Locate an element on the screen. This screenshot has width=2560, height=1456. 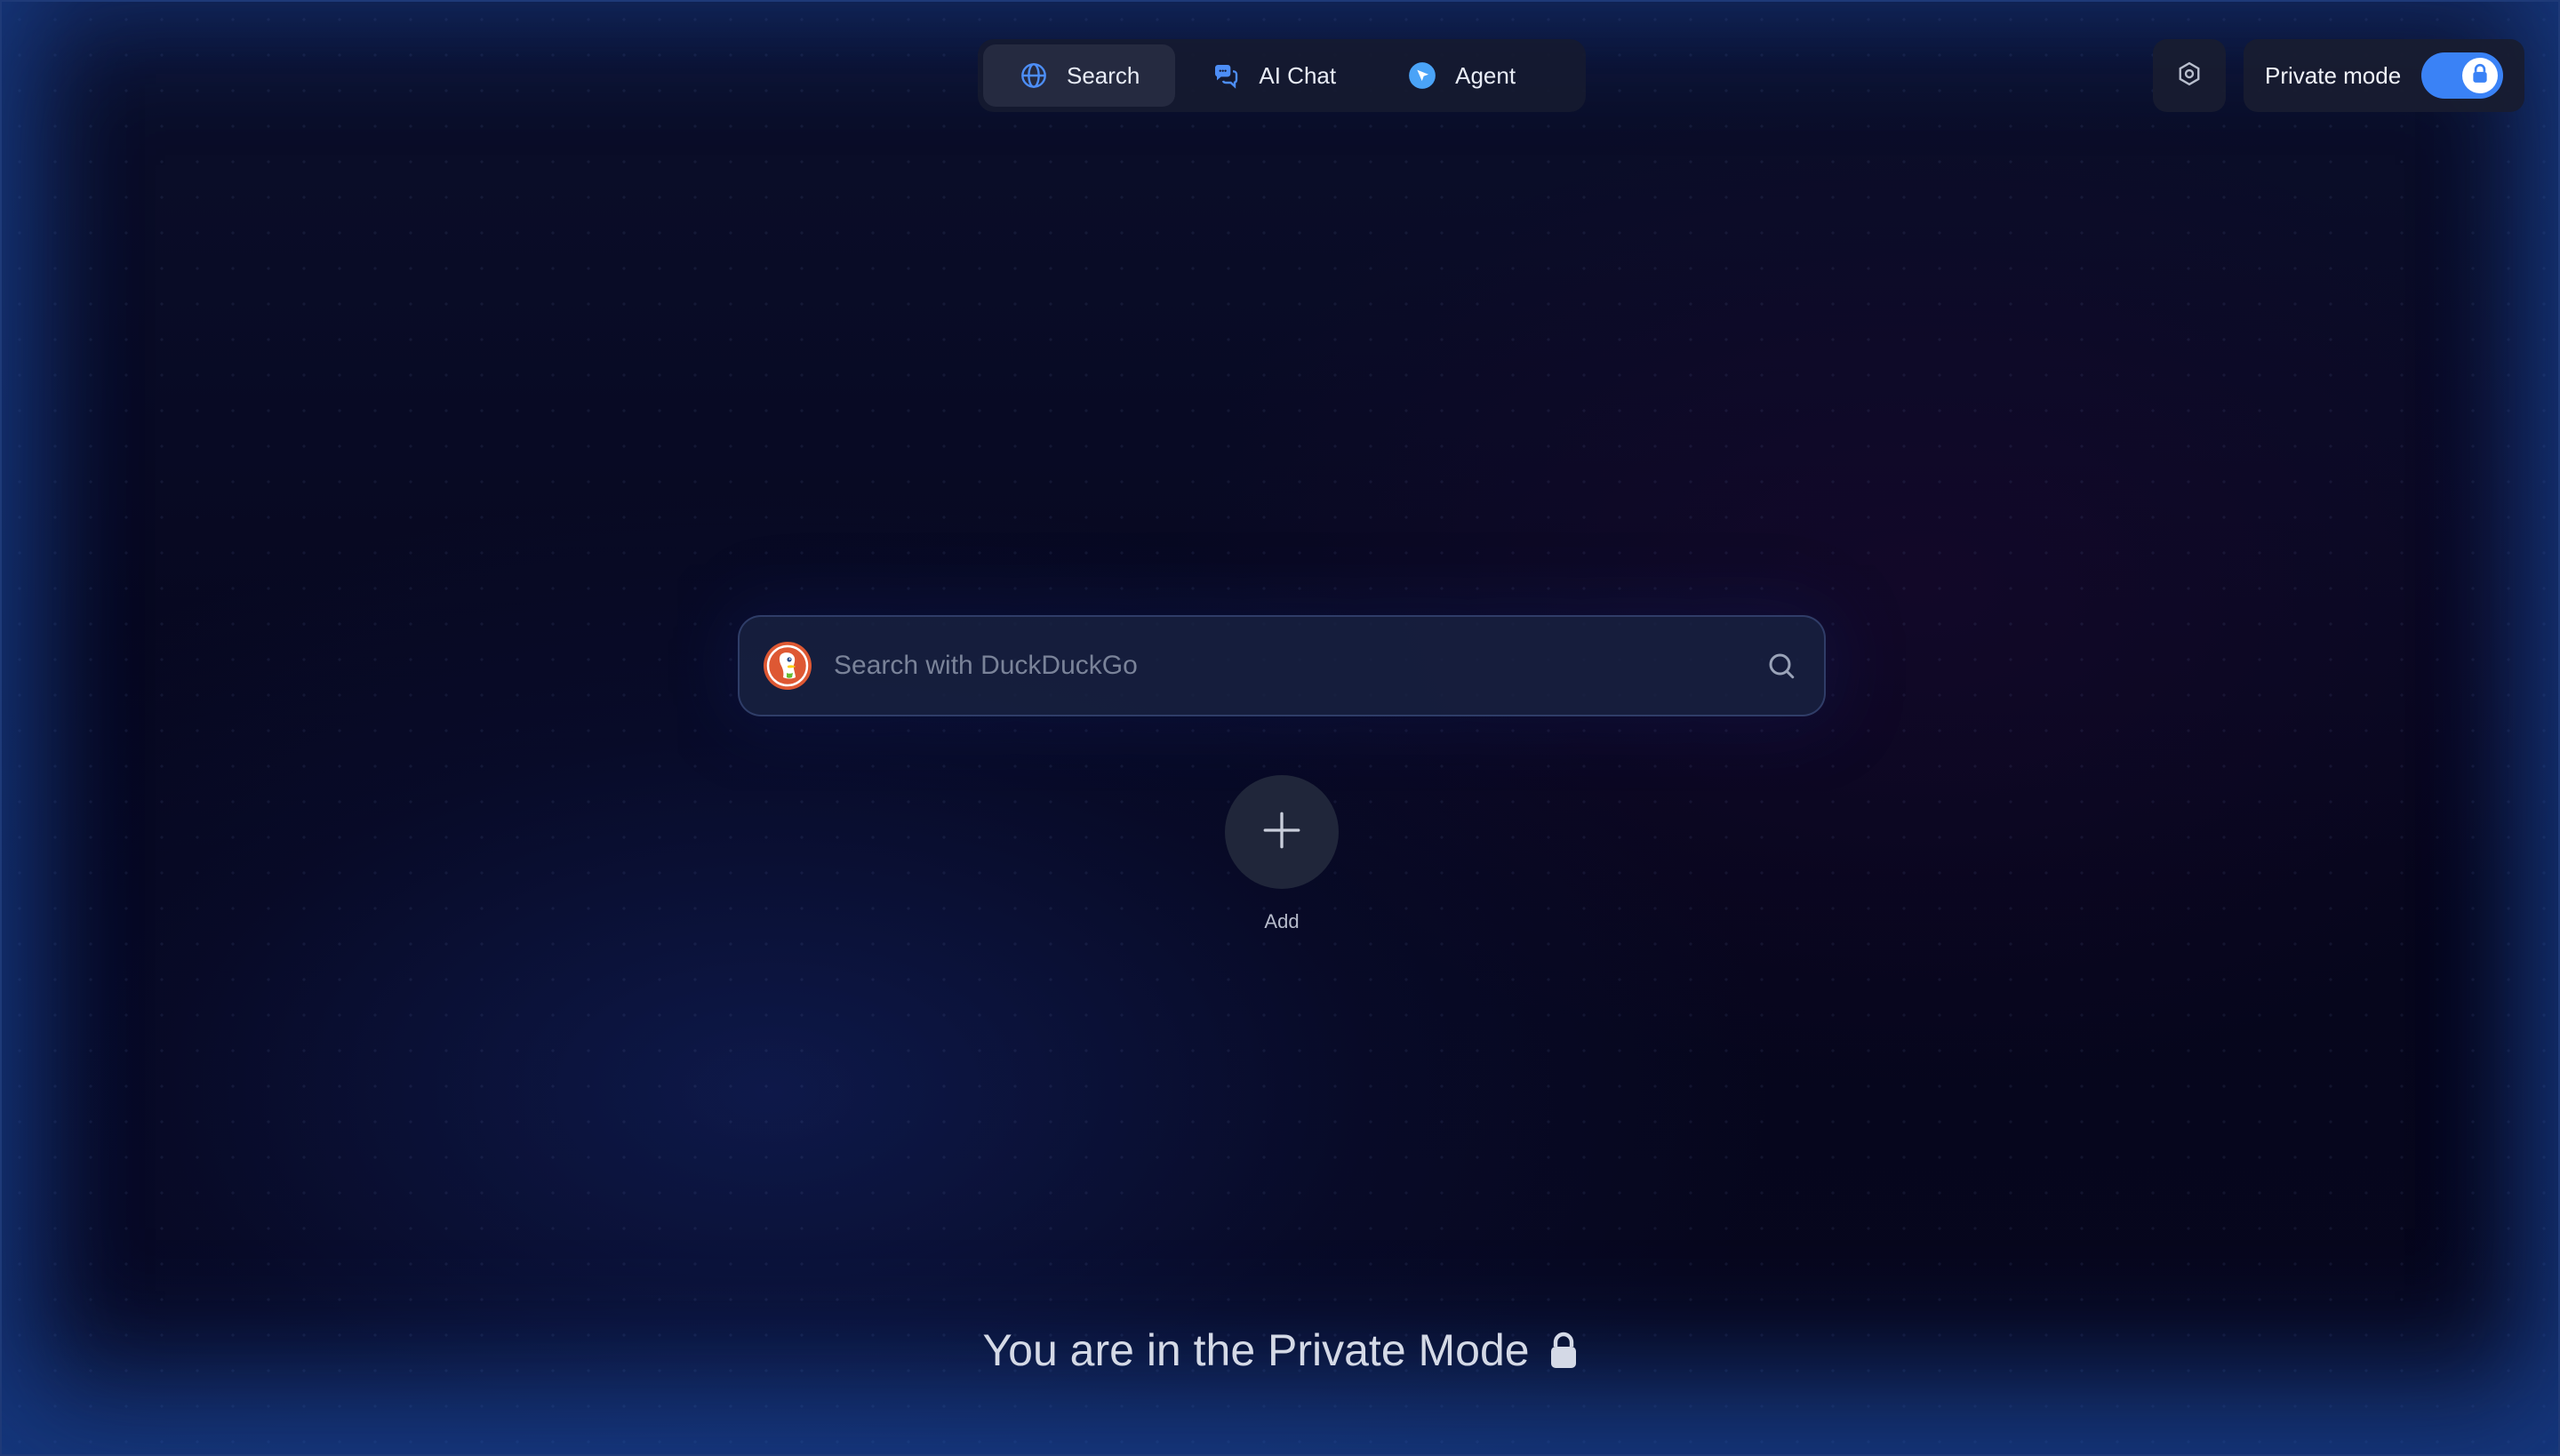
settings-hexagon-icon is located at coordinates (2189, 76).